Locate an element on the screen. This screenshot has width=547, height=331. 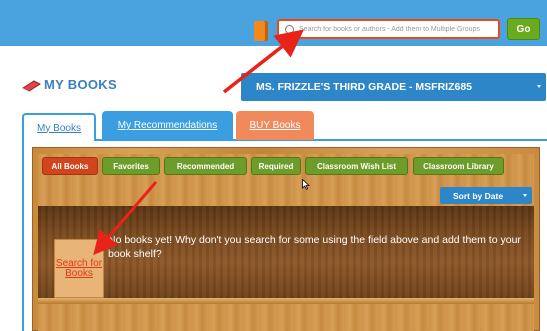
class-select-label: MS. FRIZZLE'S THIRD GRADE - MSFRIZ685 is located at coordinates (364, 87).